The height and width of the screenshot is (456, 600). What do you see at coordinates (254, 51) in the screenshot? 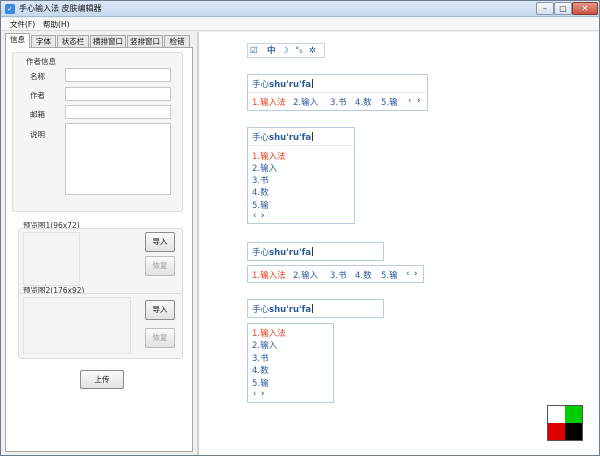
I see `checkbox-icon: ☑` at bounding box center [254, 51].